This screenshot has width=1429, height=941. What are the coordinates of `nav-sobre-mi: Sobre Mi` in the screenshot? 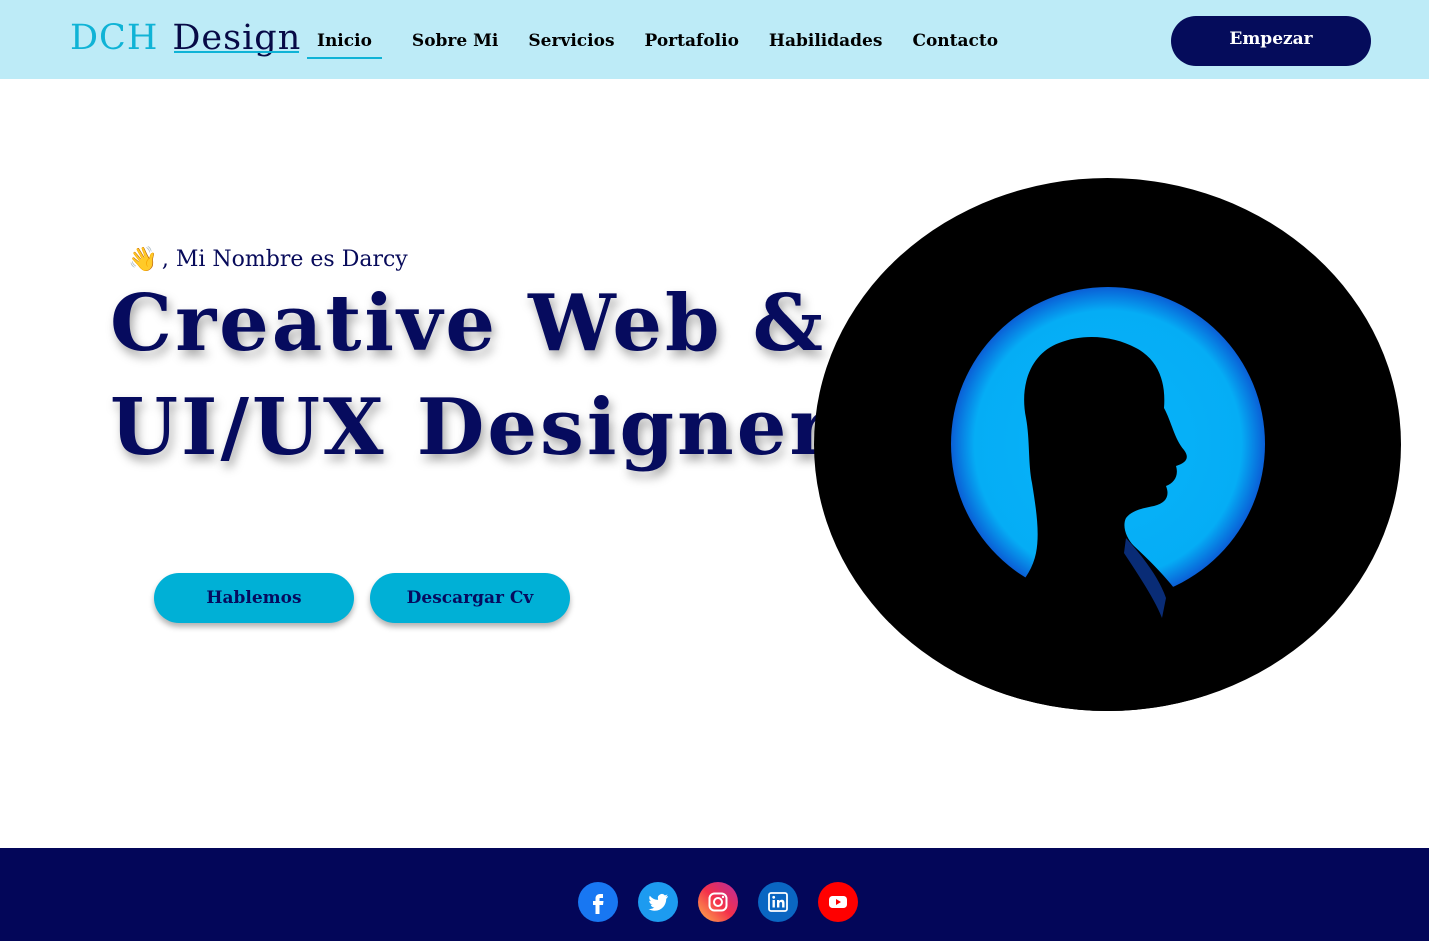 It's located at (455, 41).